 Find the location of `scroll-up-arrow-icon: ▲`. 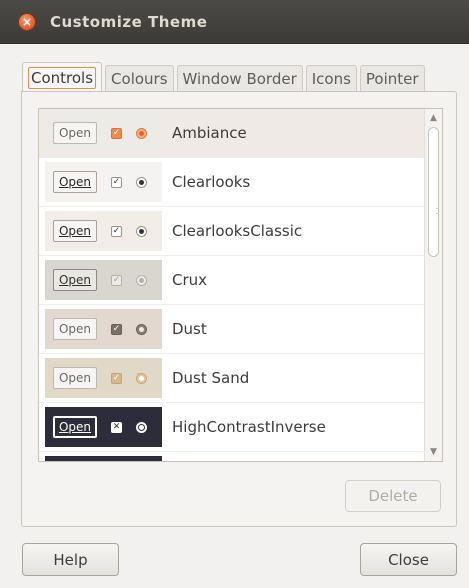

scroll-up-arrow-icon: ▲ is located at coordinates (433, 118).